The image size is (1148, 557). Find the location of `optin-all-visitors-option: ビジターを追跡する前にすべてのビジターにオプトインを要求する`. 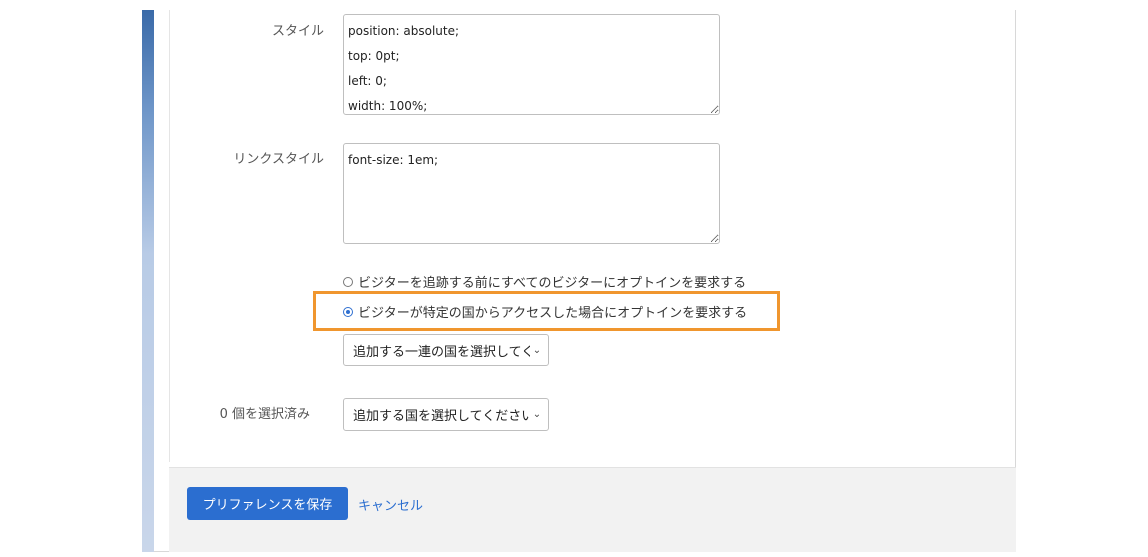

optin-all-visitors-option: ビジターを追跡する前にすべてのビジターにオプトインを要求する is located at coordinates (544, 281).